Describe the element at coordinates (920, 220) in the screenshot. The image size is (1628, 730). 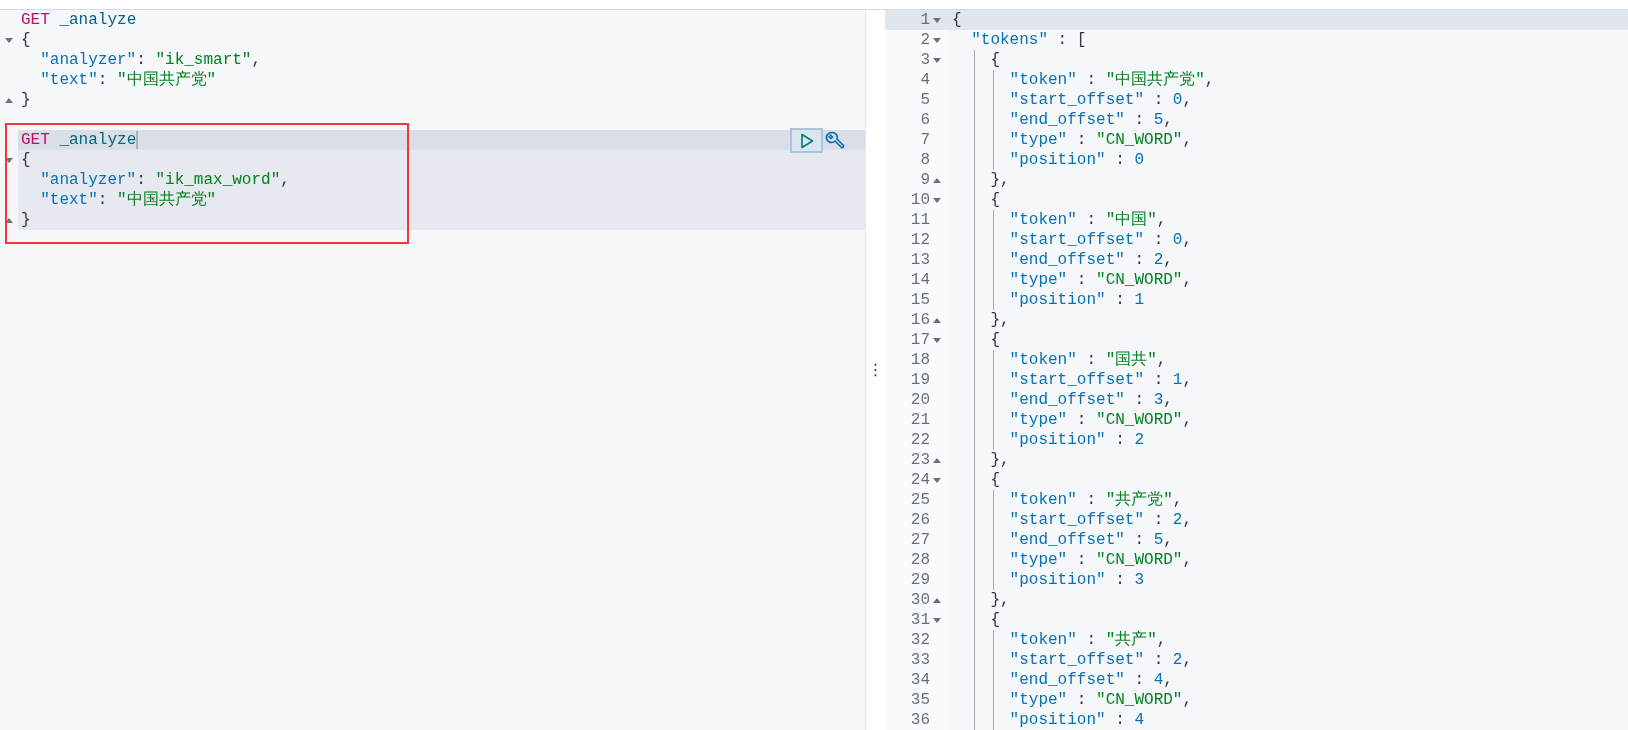
I see `line-number: 11` at that location.